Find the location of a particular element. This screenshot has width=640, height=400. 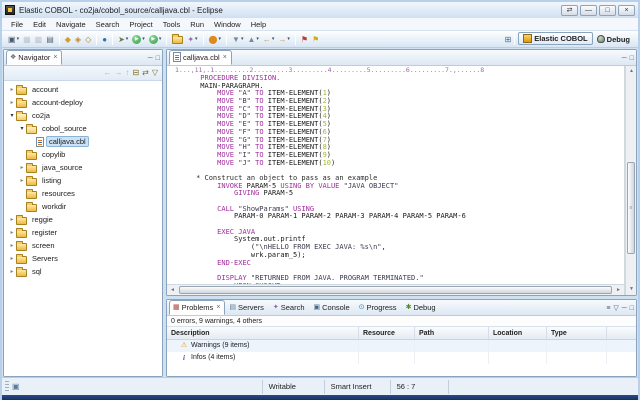

tree-item-calljava-cbl: calljava.cbl is located at coordinates (83, 141).